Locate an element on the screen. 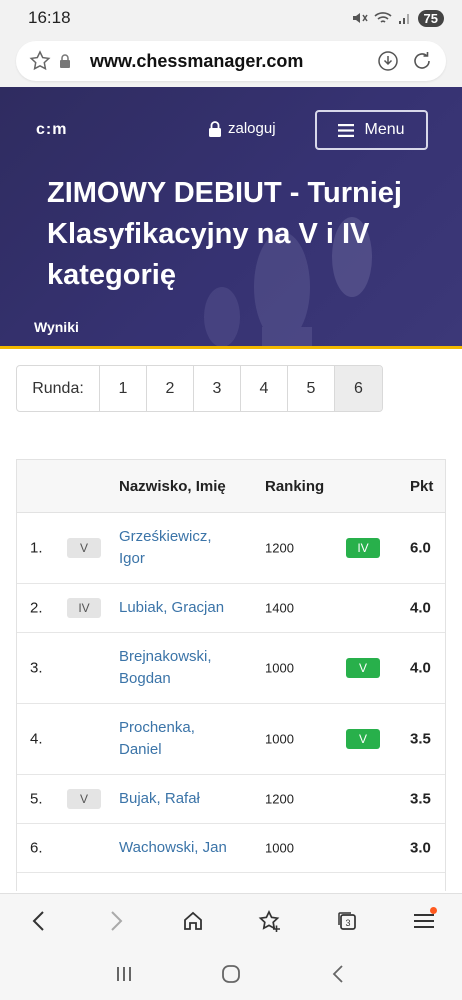 Image resolution: width=462 pixels, height=1000 pixels. row-position: 5. is located at coordinates (36, 799).